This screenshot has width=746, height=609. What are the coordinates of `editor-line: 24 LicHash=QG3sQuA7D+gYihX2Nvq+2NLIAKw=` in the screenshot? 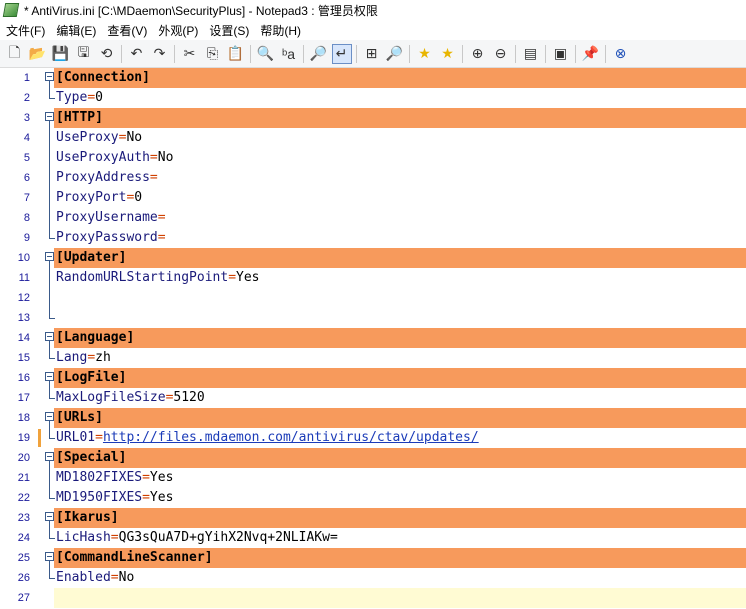 It's located at (373, 538).